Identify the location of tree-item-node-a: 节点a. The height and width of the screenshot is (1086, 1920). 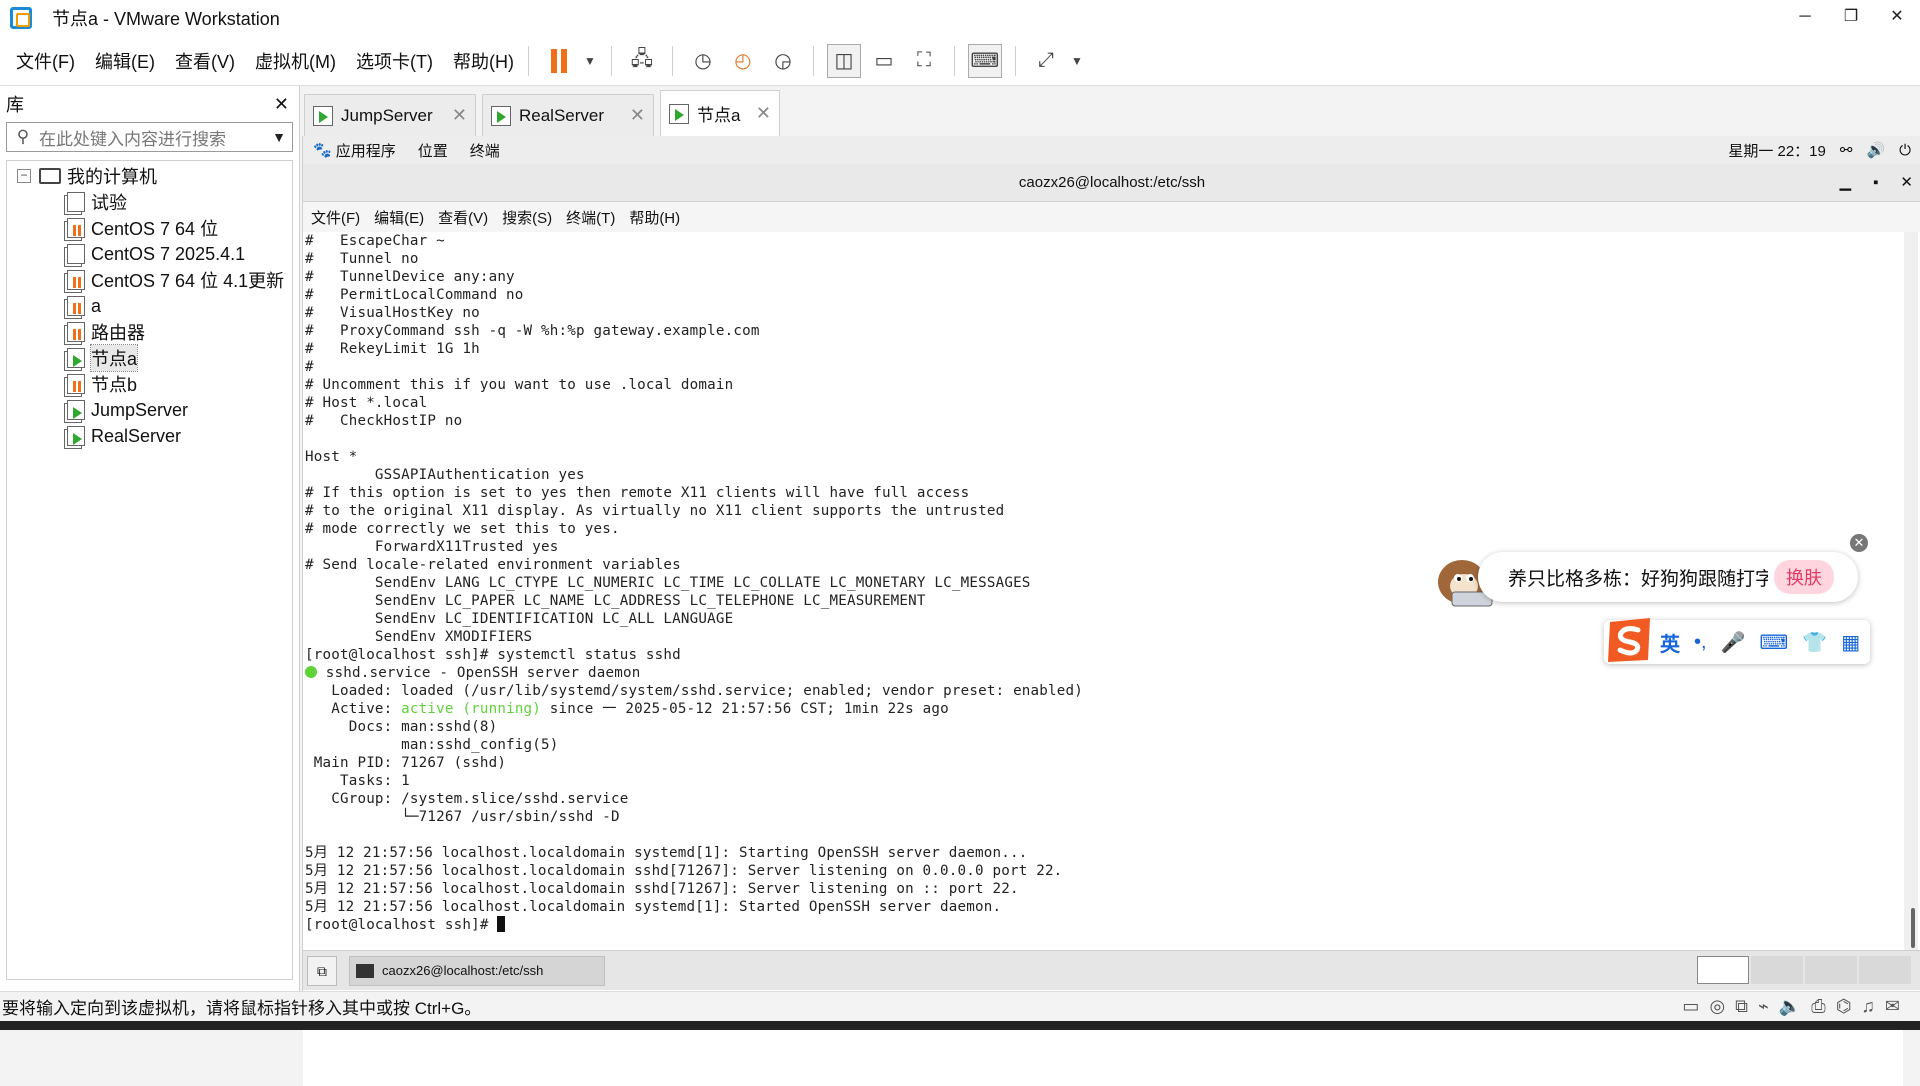
(149, 358).